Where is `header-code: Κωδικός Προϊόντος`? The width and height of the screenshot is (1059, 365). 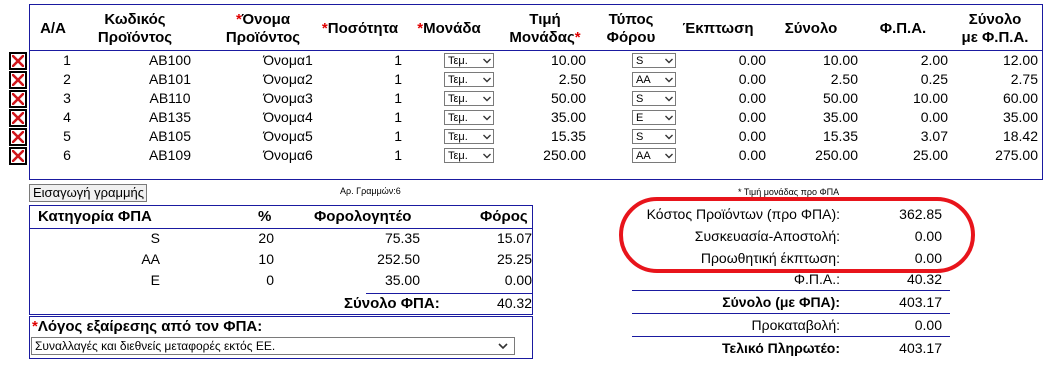 header-code: Κωδικός Προϊόντος is located at coordinates (135, 28).